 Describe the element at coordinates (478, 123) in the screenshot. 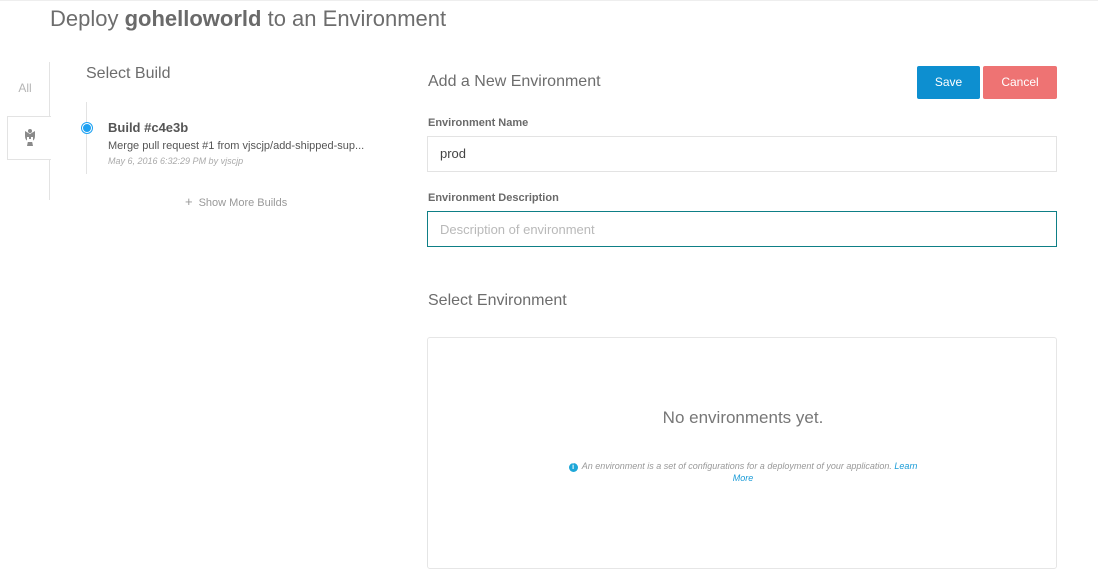

I see `environment-name-label: Environment Name` at that location.